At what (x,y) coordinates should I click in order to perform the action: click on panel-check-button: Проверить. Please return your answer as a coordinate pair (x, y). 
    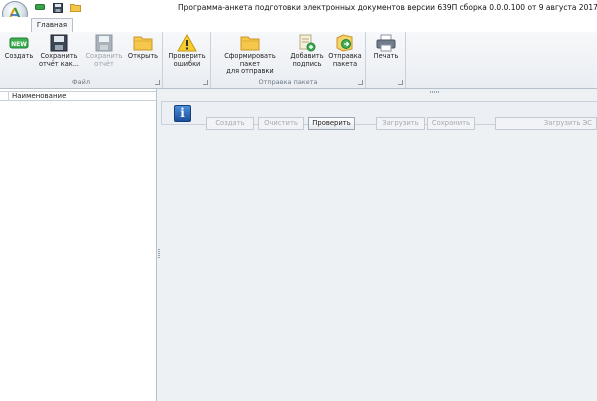
    Looking at the image, I should click on (331, 123).